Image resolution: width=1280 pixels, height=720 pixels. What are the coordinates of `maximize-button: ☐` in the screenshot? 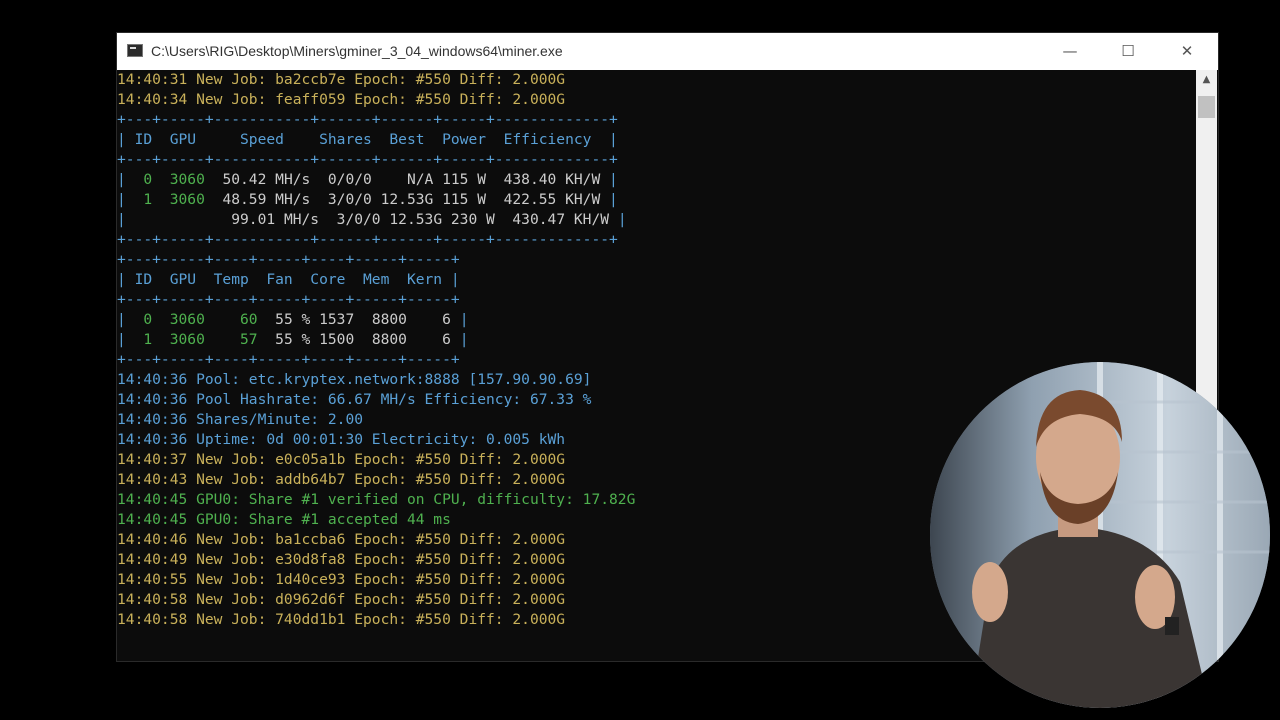 It's located at (1128, 51).